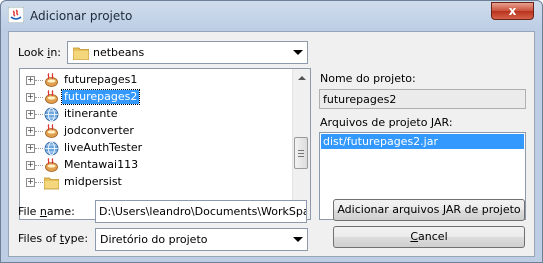  Describe the element at coordinates (187, 52) in the screenshot. I see `look-in-dropdown: netbeans` at that location.